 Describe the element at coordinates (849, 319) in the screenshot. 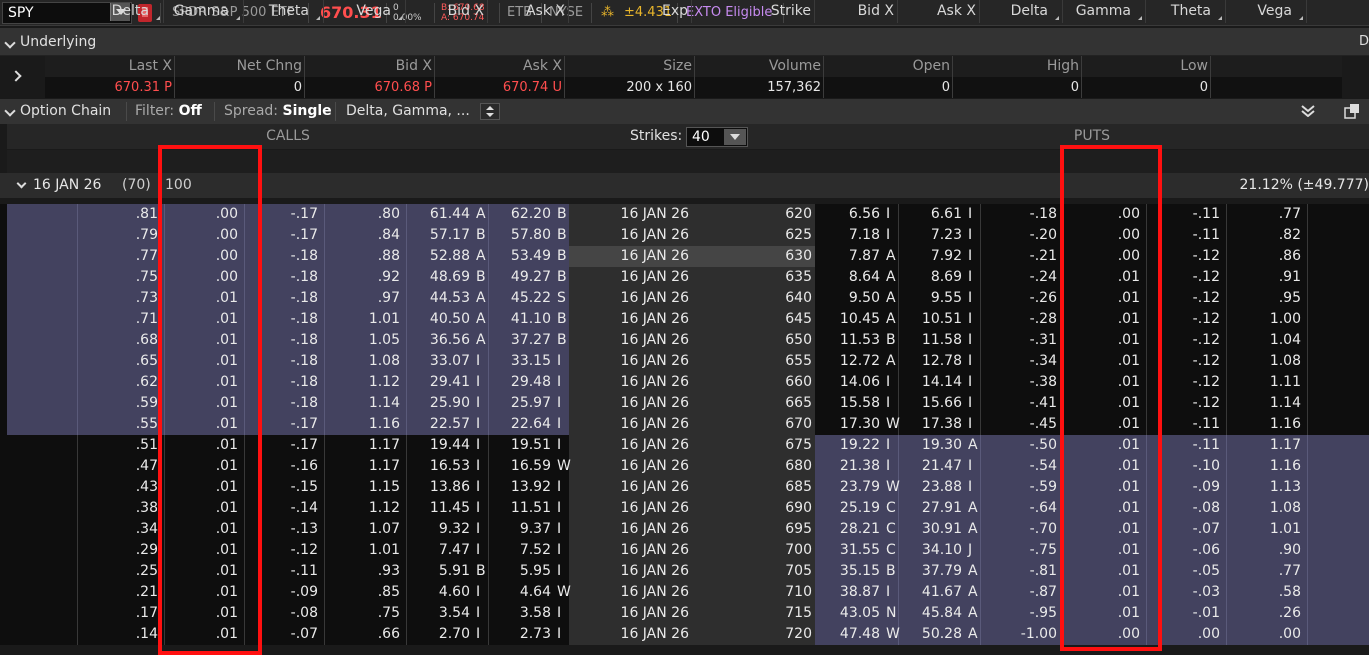

I see `put-bid: 10.45` at that location.